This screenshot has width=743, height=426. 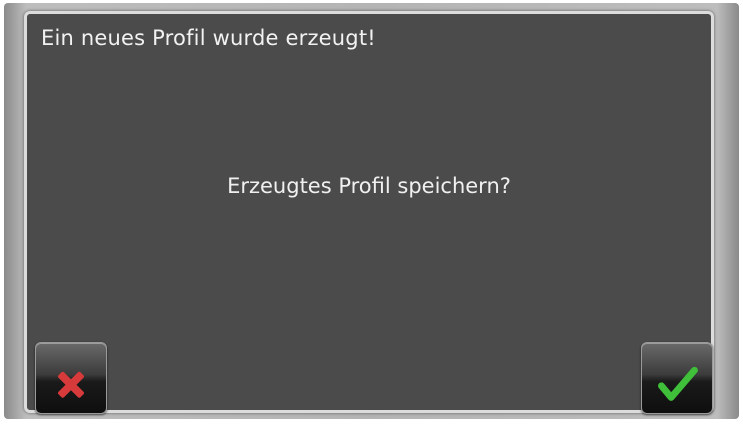 I want to click on confirm-button, so click(x=677, y=378).